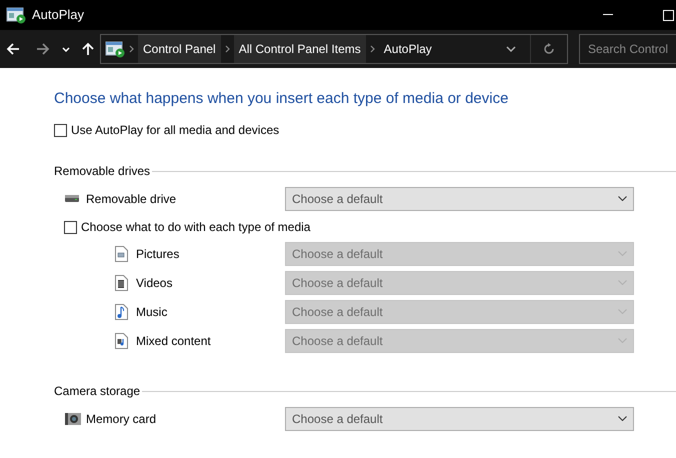 Image resolution: width=676 pixels, height=458 pixels. Describe the element at coordinates (179, 49) in the screenshot. I see `breadcrumb: Control Panel` at that location.